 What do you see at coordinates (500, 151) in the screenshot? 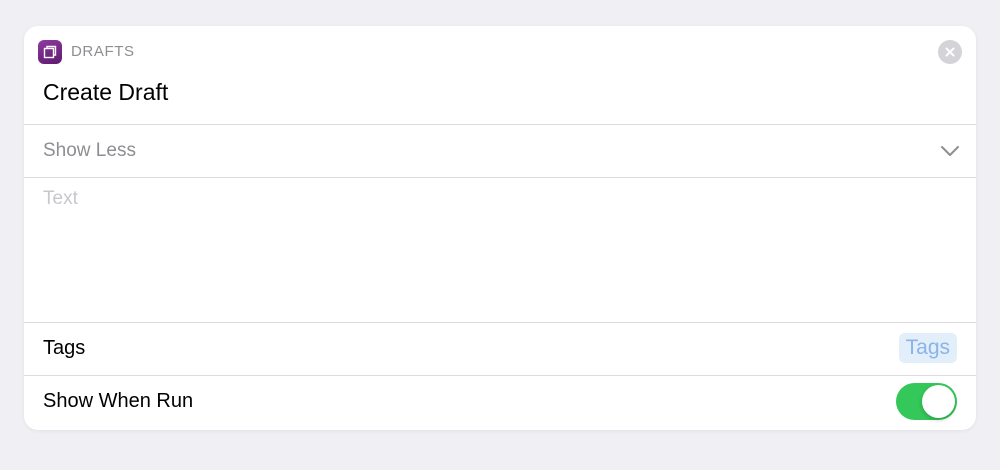
I see `show-less-row: Show Less` at bounding box center [500, 151].